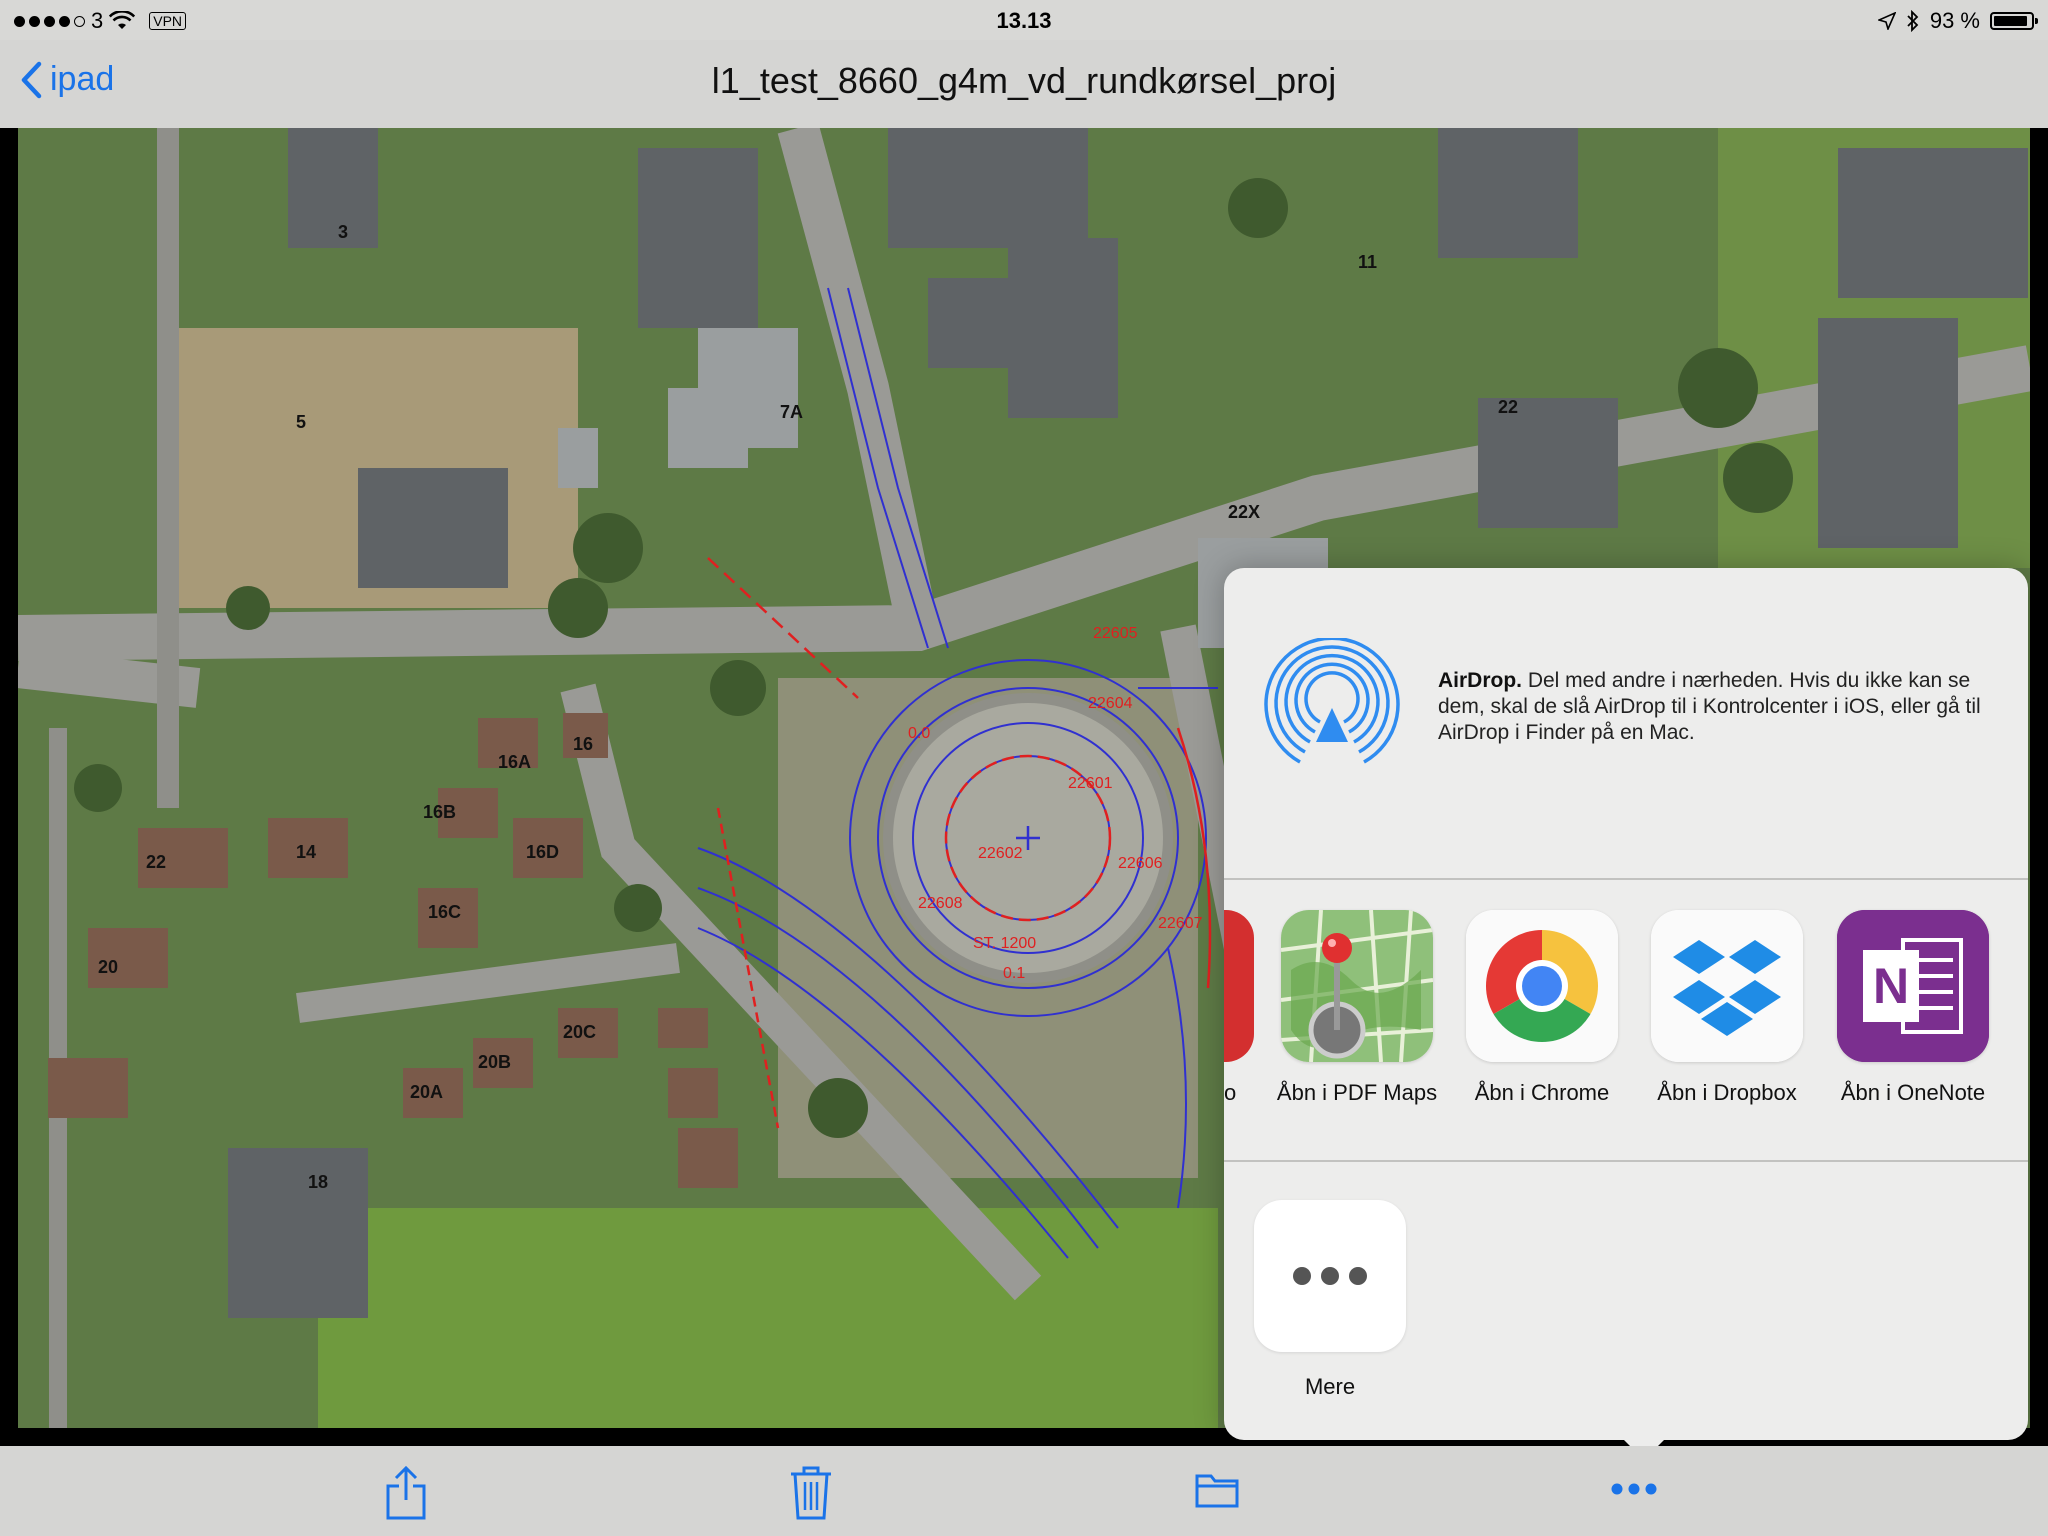 The width and height of the screenshot is (2048, 1536). Describe the element at coordinates (444, 912) in the screenshot. I see `map-label: 16C` at that location.